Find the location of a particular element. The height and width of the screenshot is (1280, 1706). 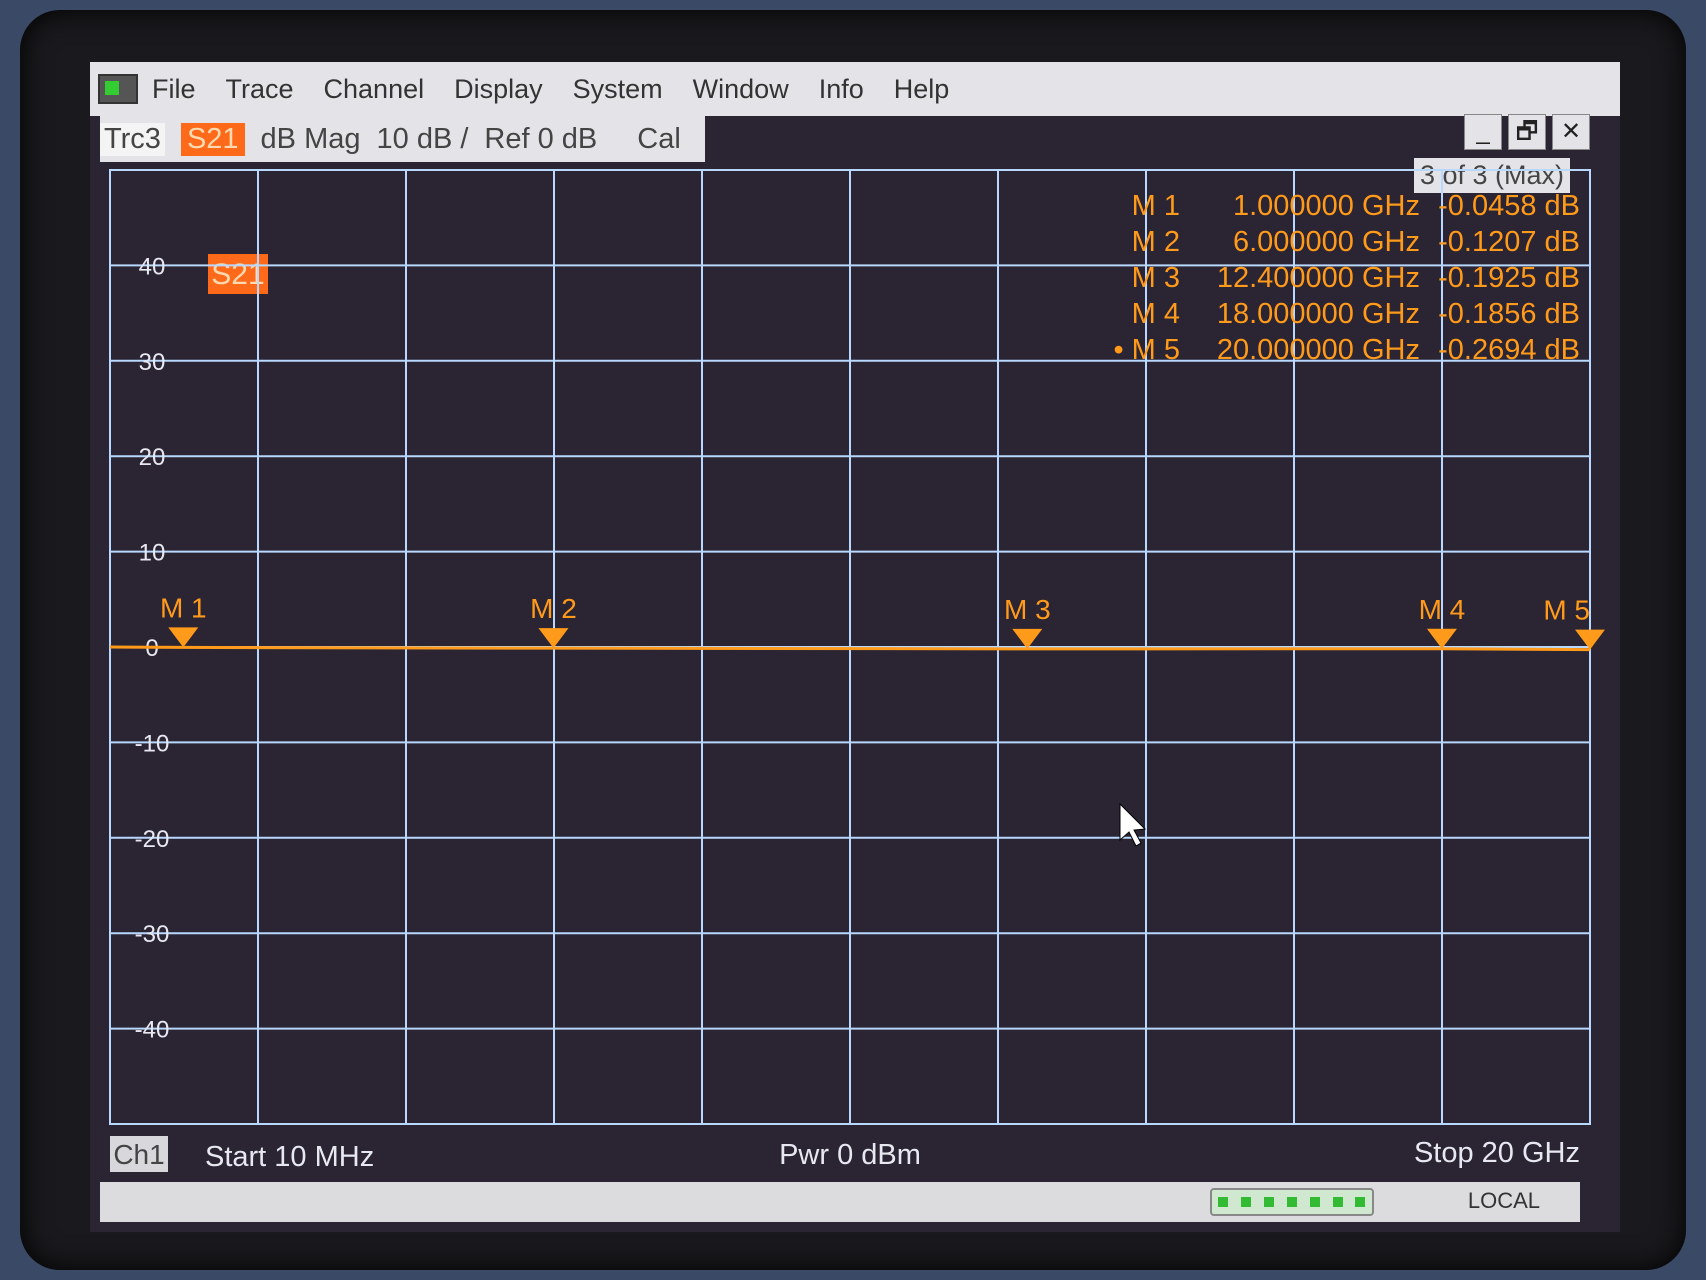

activity-indicator is located at coordinates (1292, 1202).